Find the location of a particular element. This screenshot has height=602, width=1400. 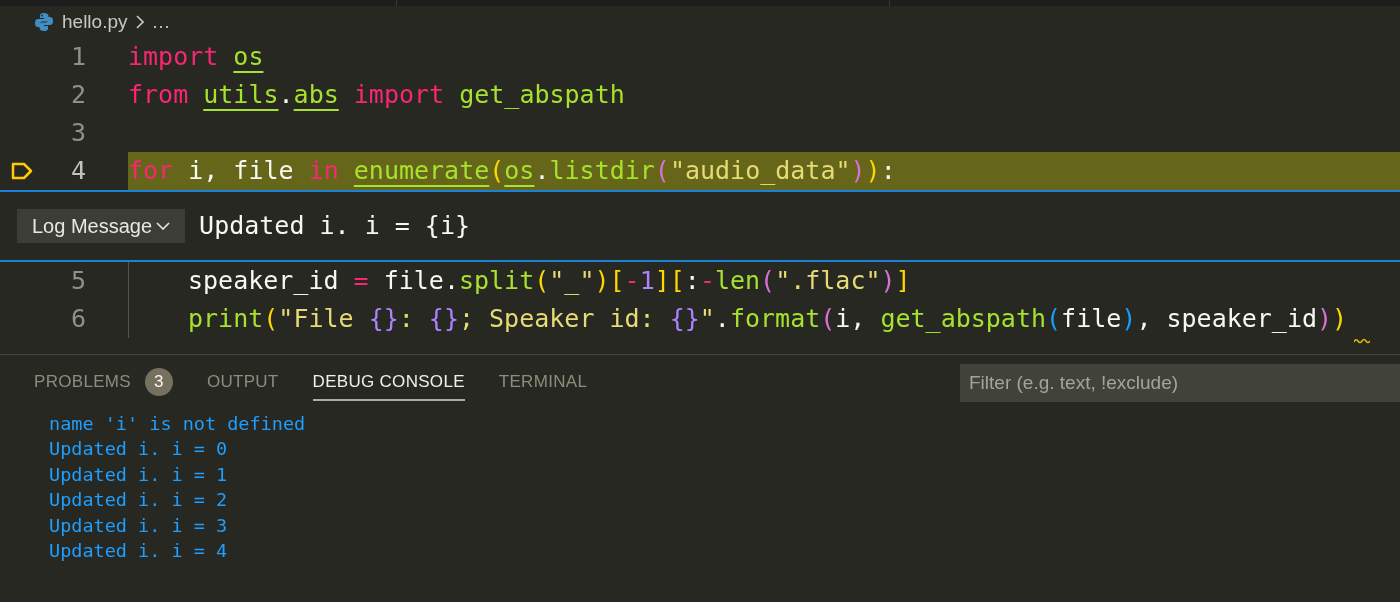

line-number: 6 is located at coordinates (77, 319).